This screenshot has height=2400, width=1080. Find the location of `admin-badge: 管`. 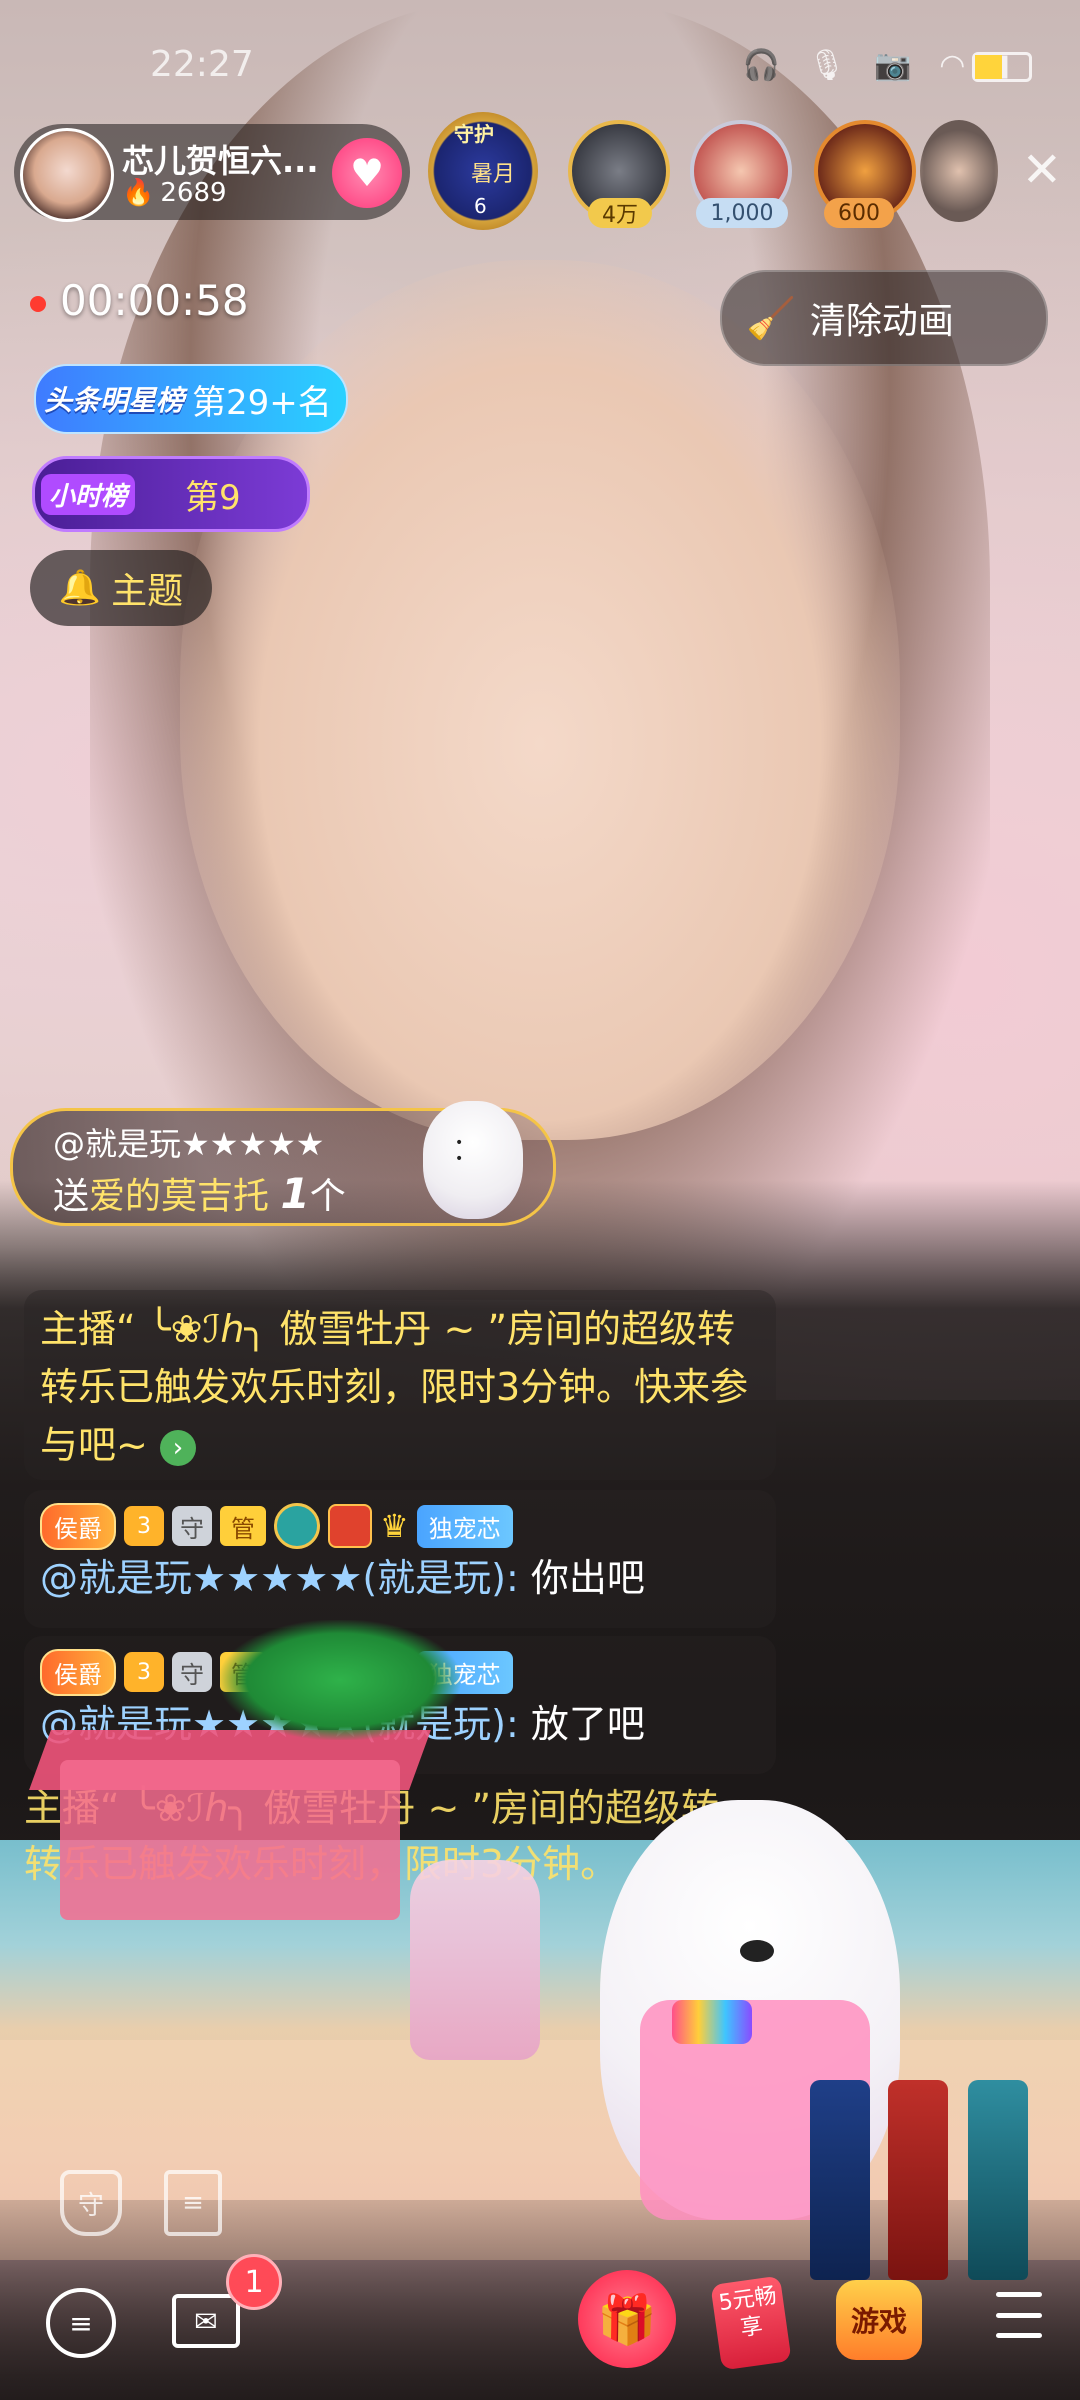

admin-badge: 管 is located at coordinates (243, 1526).